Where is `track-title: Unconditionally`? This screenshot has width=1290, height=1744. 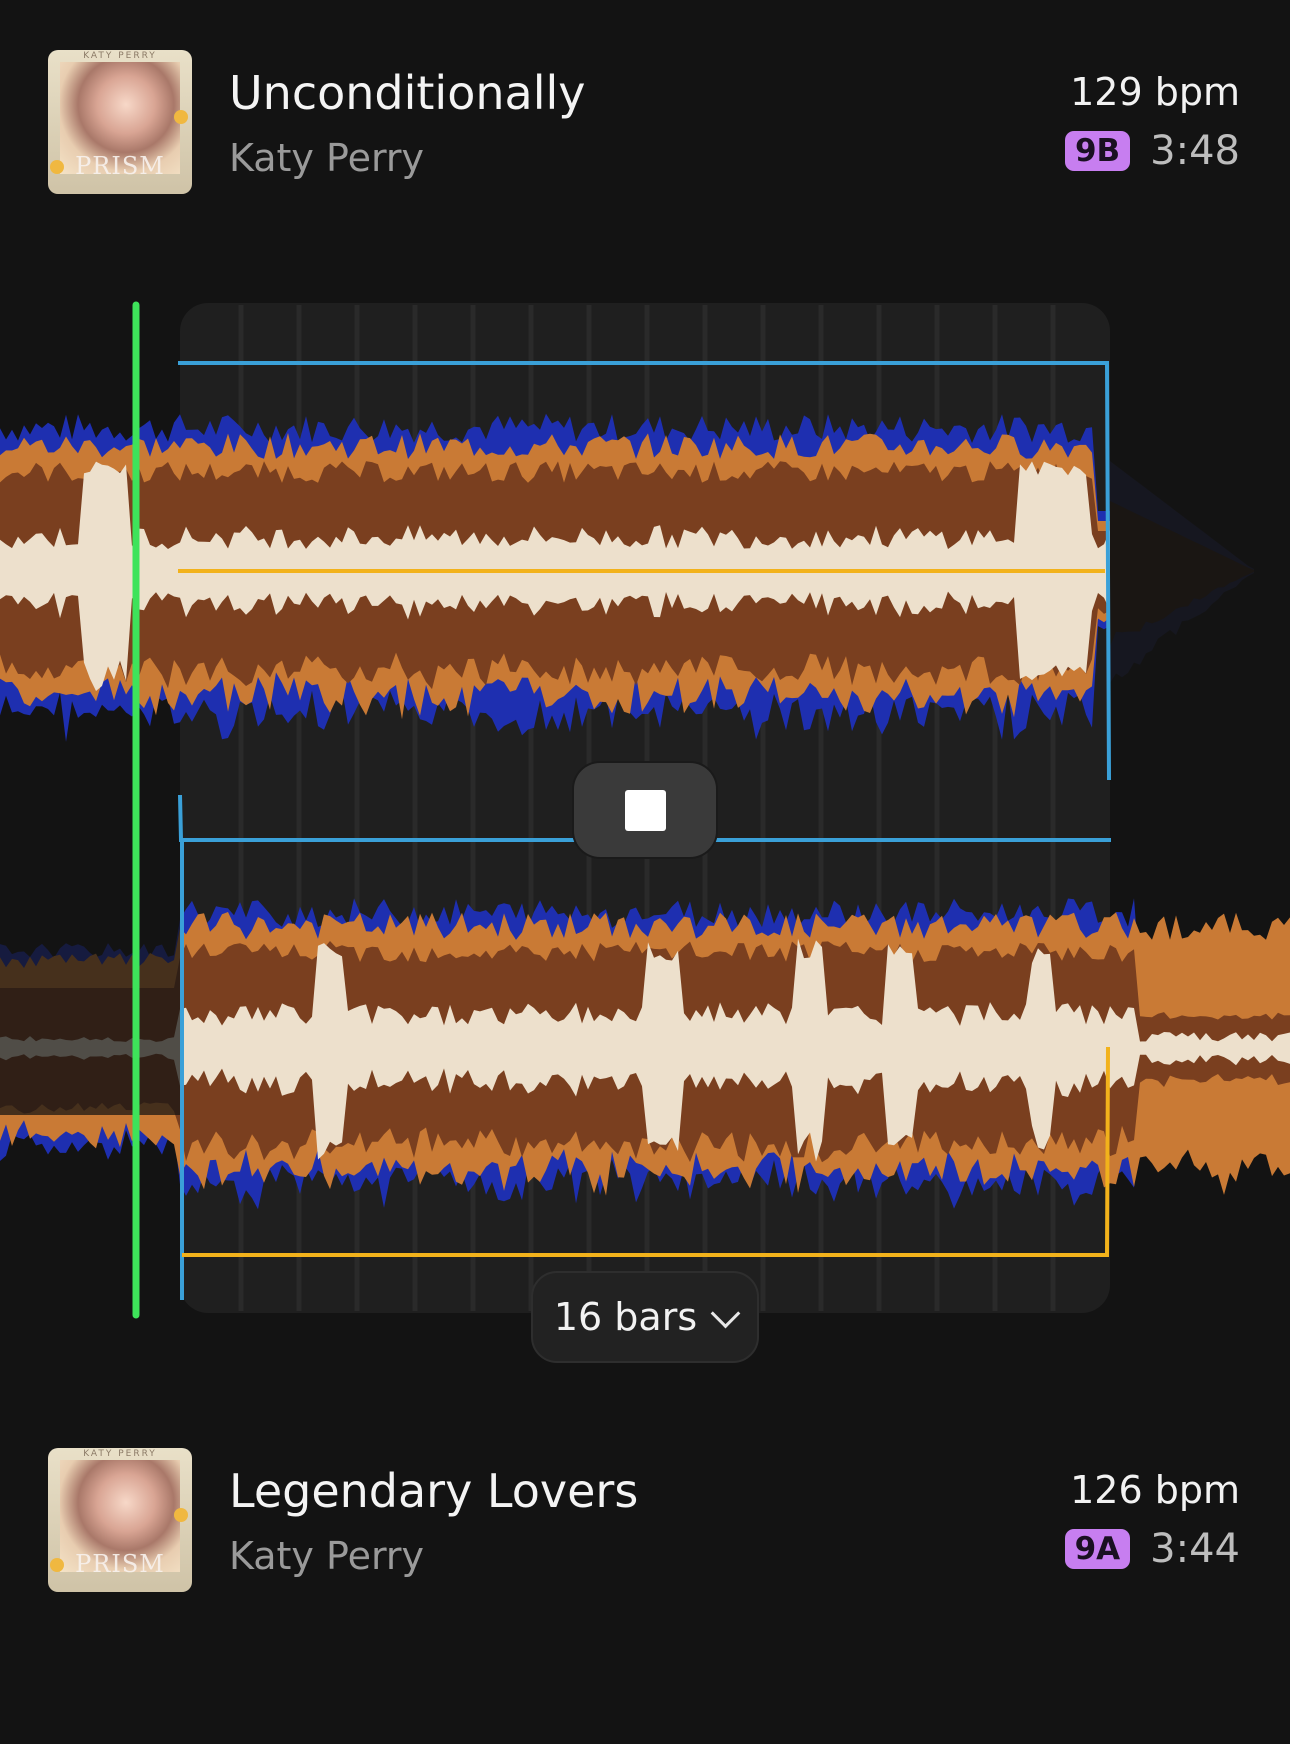 track-title: Unconditionally is located at coordinates (407, 93).